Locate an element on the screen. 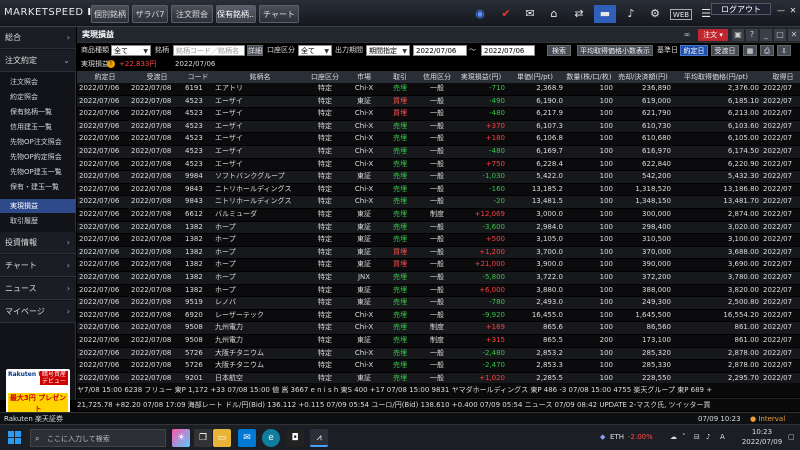 This screenshot has height=450, width=800. ranking-icon: ✔ is located at coordinates (506, 14).